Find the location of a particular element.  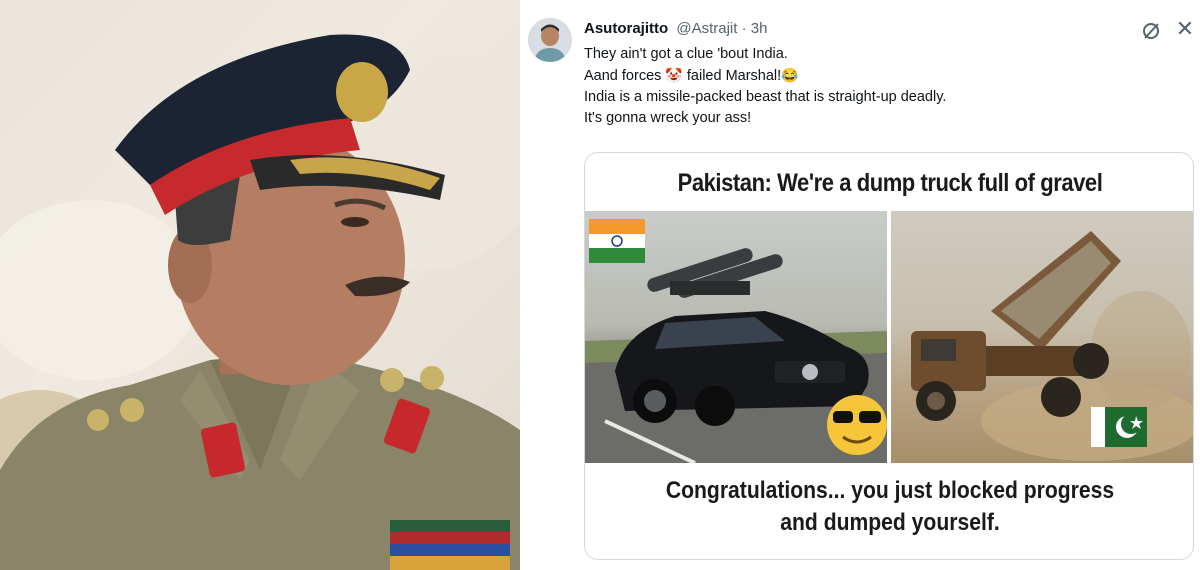

meme-panel-truck is located at coordinates (1042, 337).